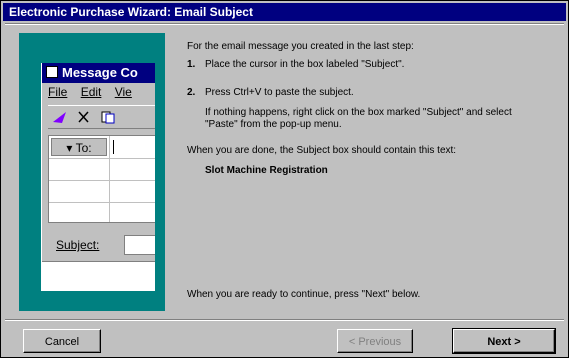 The width and height of the screenshot is (569, 358). I want to click on menu-view: Vie, so click(123, 92).